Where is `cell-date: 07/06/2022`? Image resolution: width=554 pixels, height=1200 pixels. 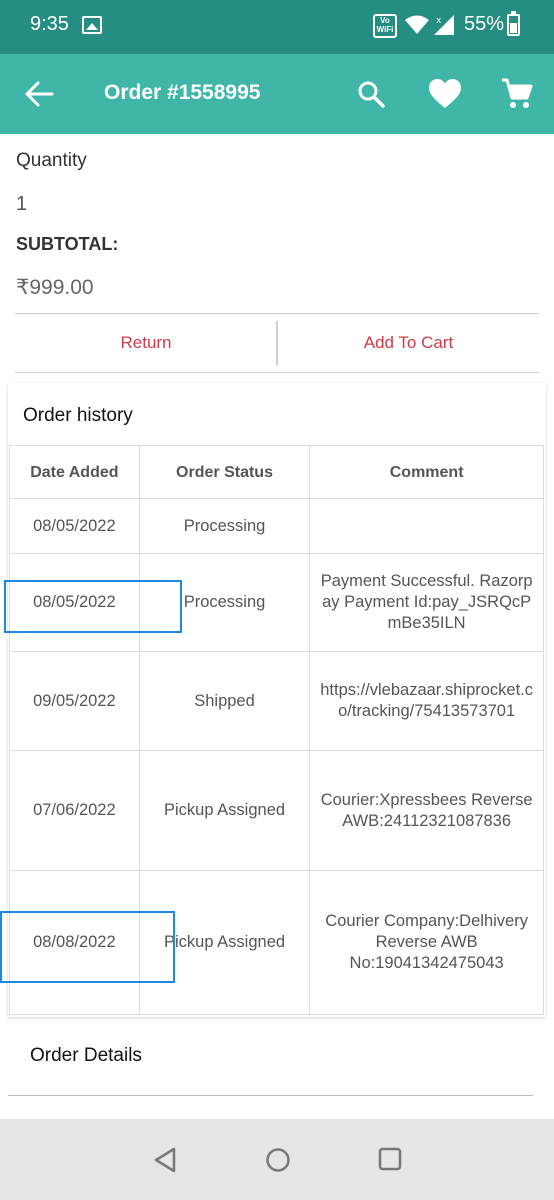
cell-date: 07/06/2022 is located at coordinates (74, 810).